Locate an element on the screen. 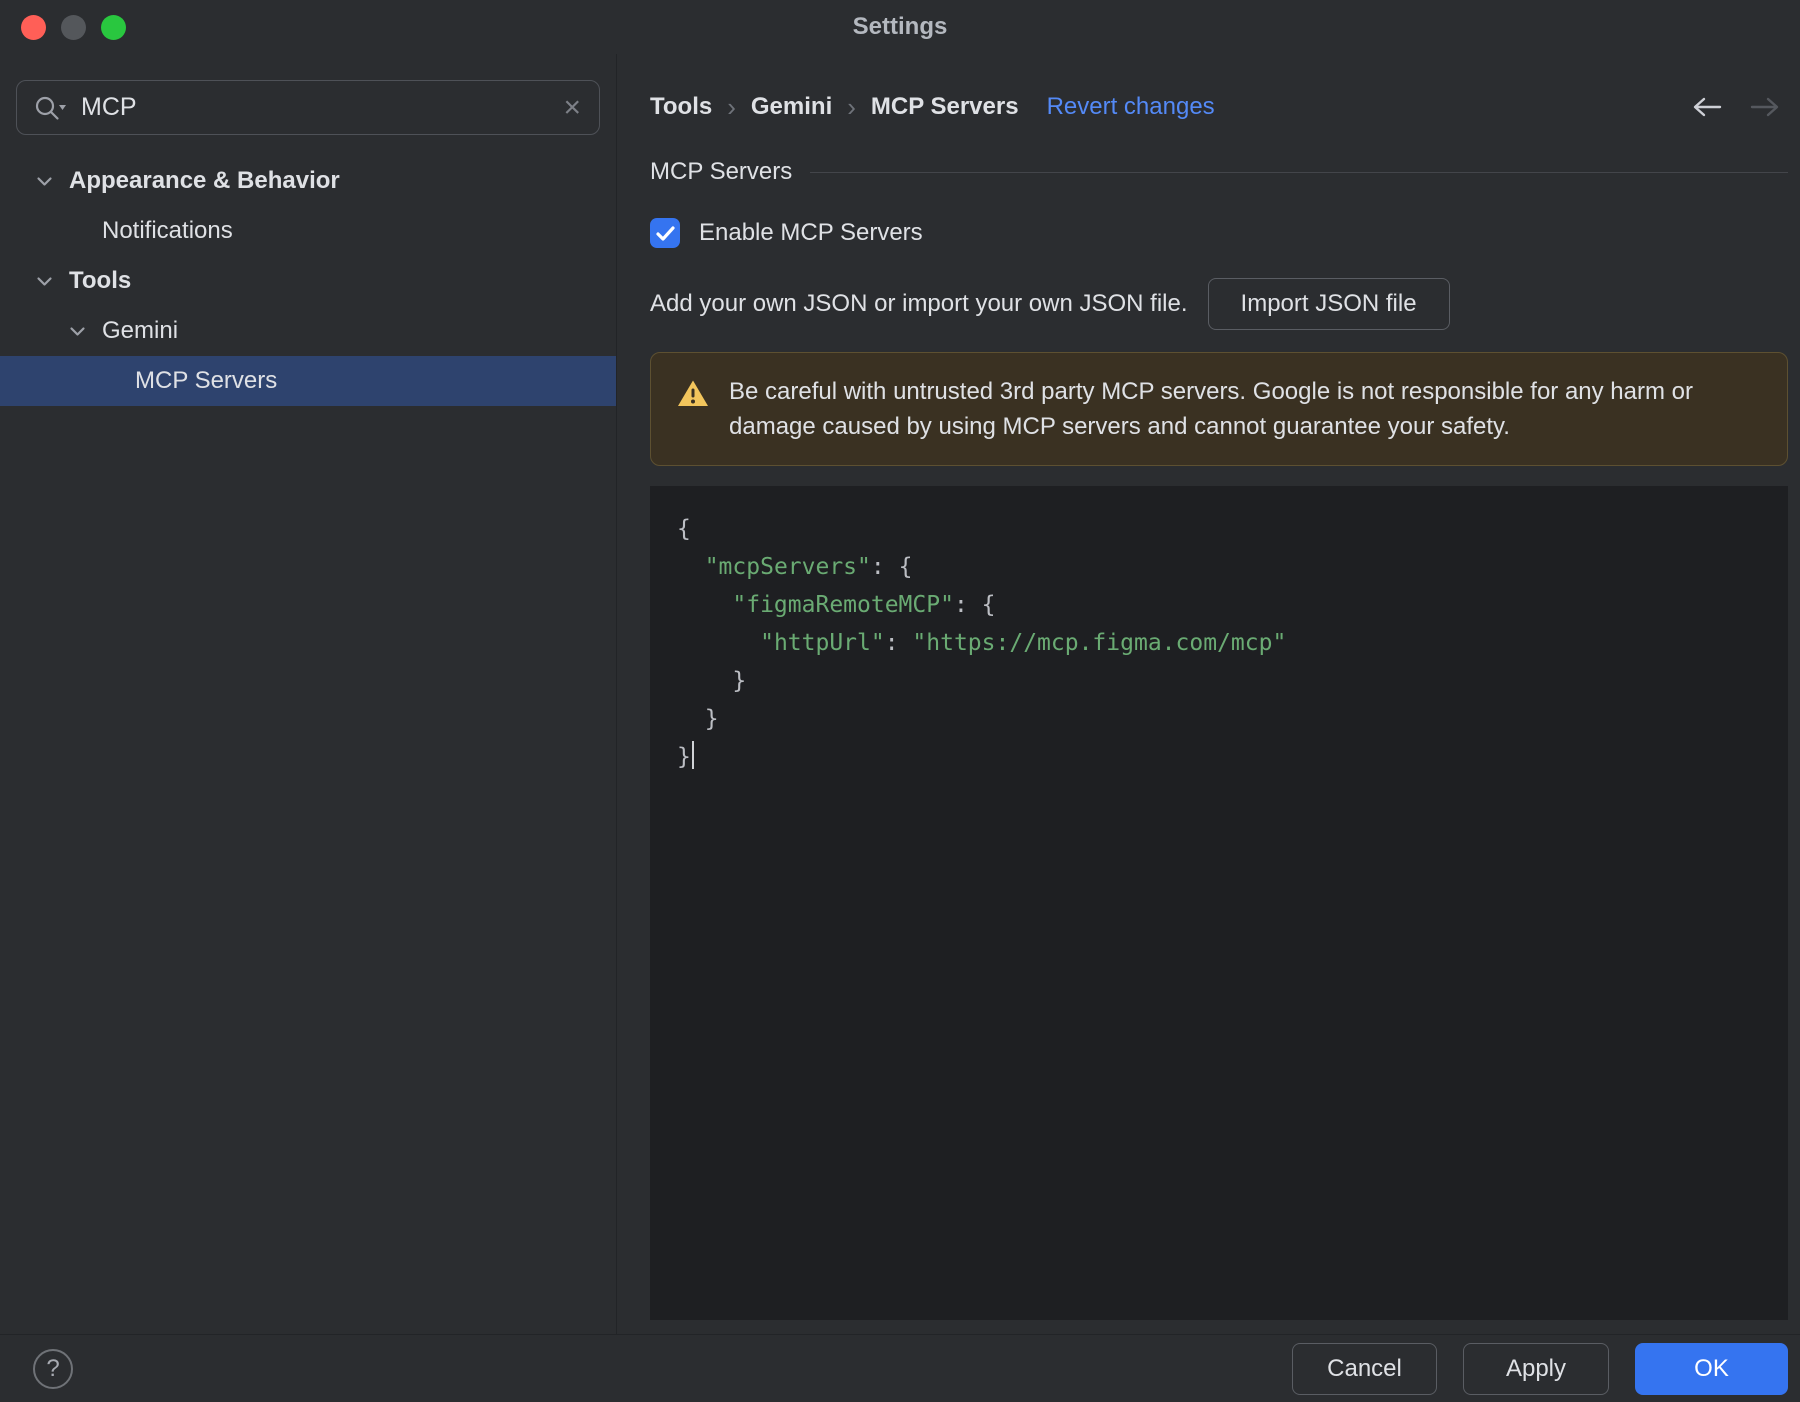 This screenshot has height=1402, width=1800. tree-item-notifications: Notifications is located at coordinates (308, 231).